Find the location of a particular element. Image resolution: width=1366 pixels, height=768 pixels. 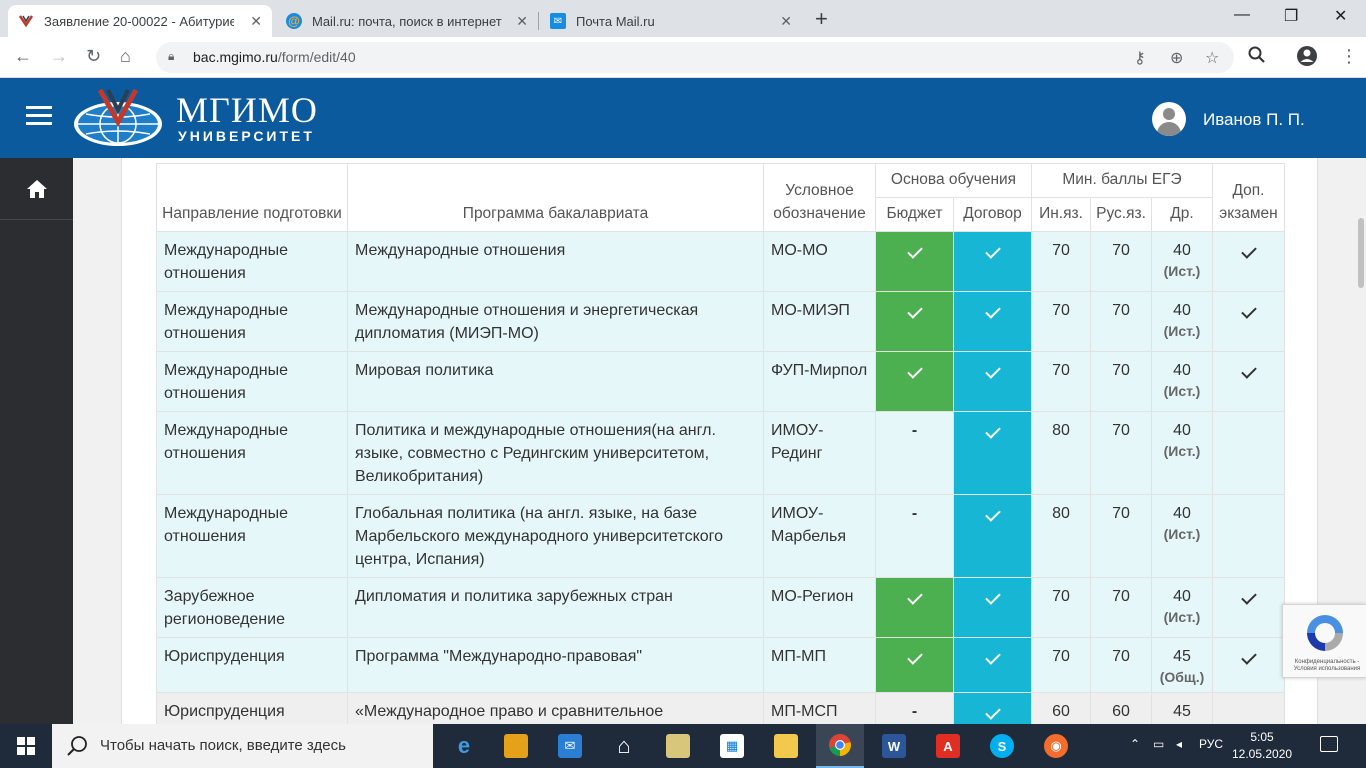

user-name: Иванов П. П. is located at coordinates (1254, 120).